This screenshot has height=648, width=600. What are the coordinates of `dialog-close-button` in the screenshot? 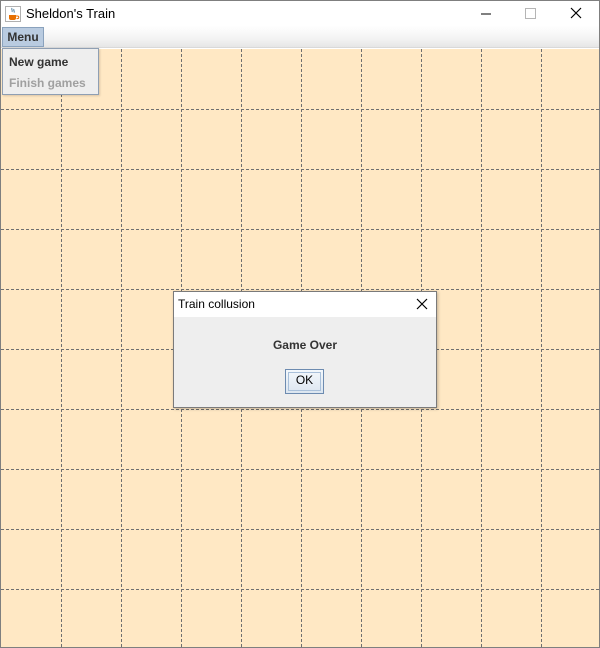 It's located at (422, 304).